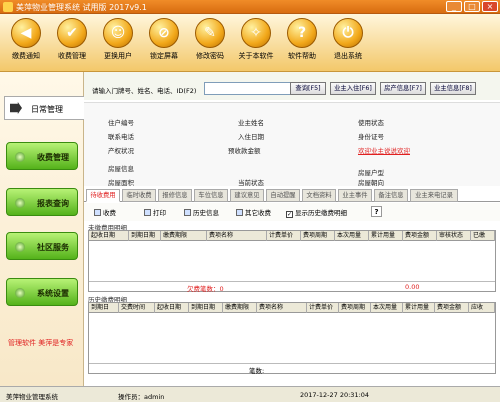 The image size is (500, 402). What do you see at coordinates (8, 7) in the screenshot?
I see `app-icon` at bounding box center [8, 7].